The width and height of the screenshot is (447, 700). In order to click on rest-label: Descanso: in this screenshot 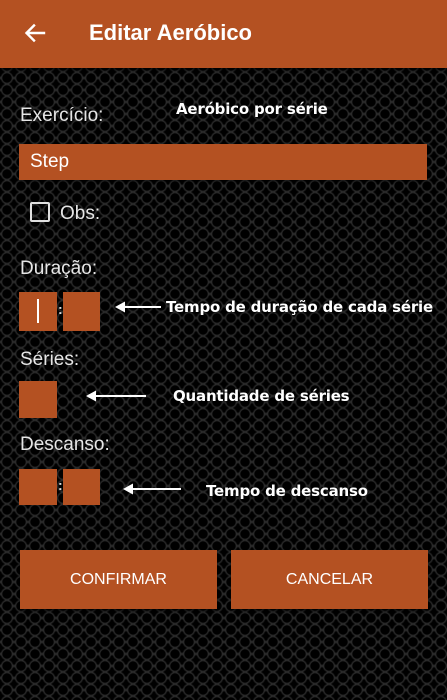, I will do `click(65, 444)`.